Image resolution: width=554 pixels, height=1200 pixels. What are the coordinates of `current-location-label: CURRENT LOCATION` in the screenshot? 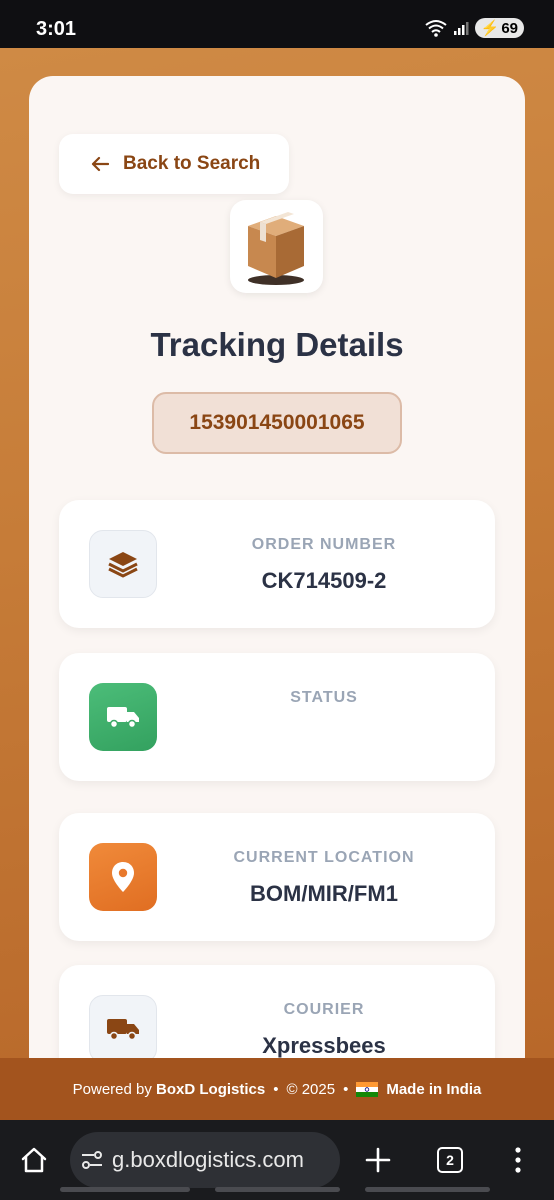 It's located at (324, 857).